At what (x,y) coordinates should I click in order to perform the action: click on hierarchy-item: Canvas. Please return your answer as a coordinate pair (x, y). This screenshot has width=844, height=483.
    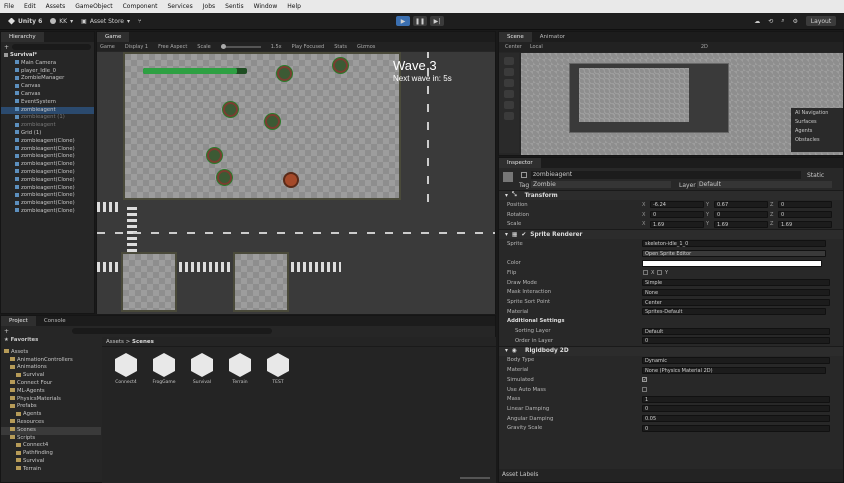
    Looking at the image, I should click on (47, 95).